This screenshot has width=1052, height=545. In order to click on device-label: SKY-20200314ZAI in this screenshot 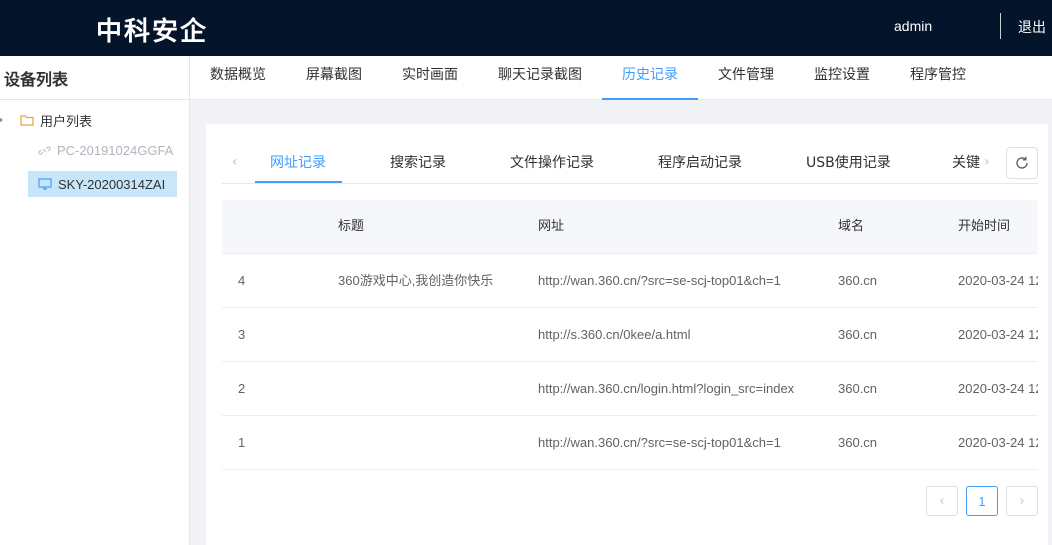, I will do `click(112, 184)`.